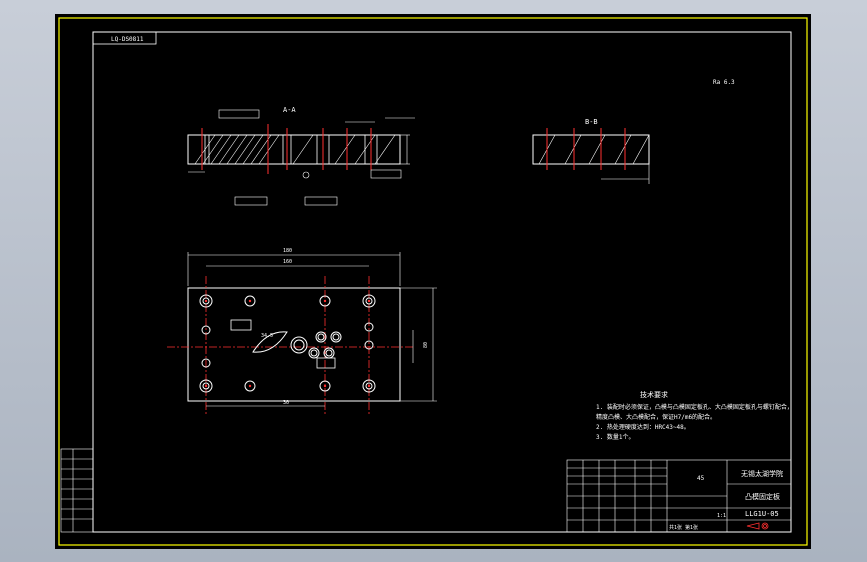  I want to click on dim-overall-width: 180, so click(287, 251).